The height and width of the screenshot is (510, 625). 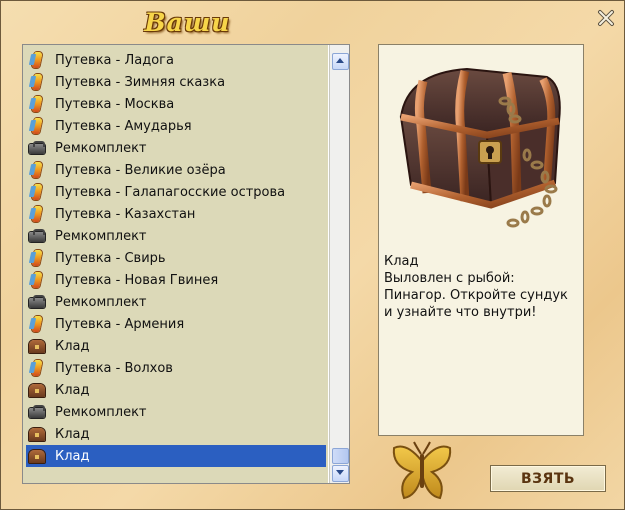 What do you see at coordinates (340, 456) in the screenshot?
I see `scroll-thumb` at bounding box center [340, 456].